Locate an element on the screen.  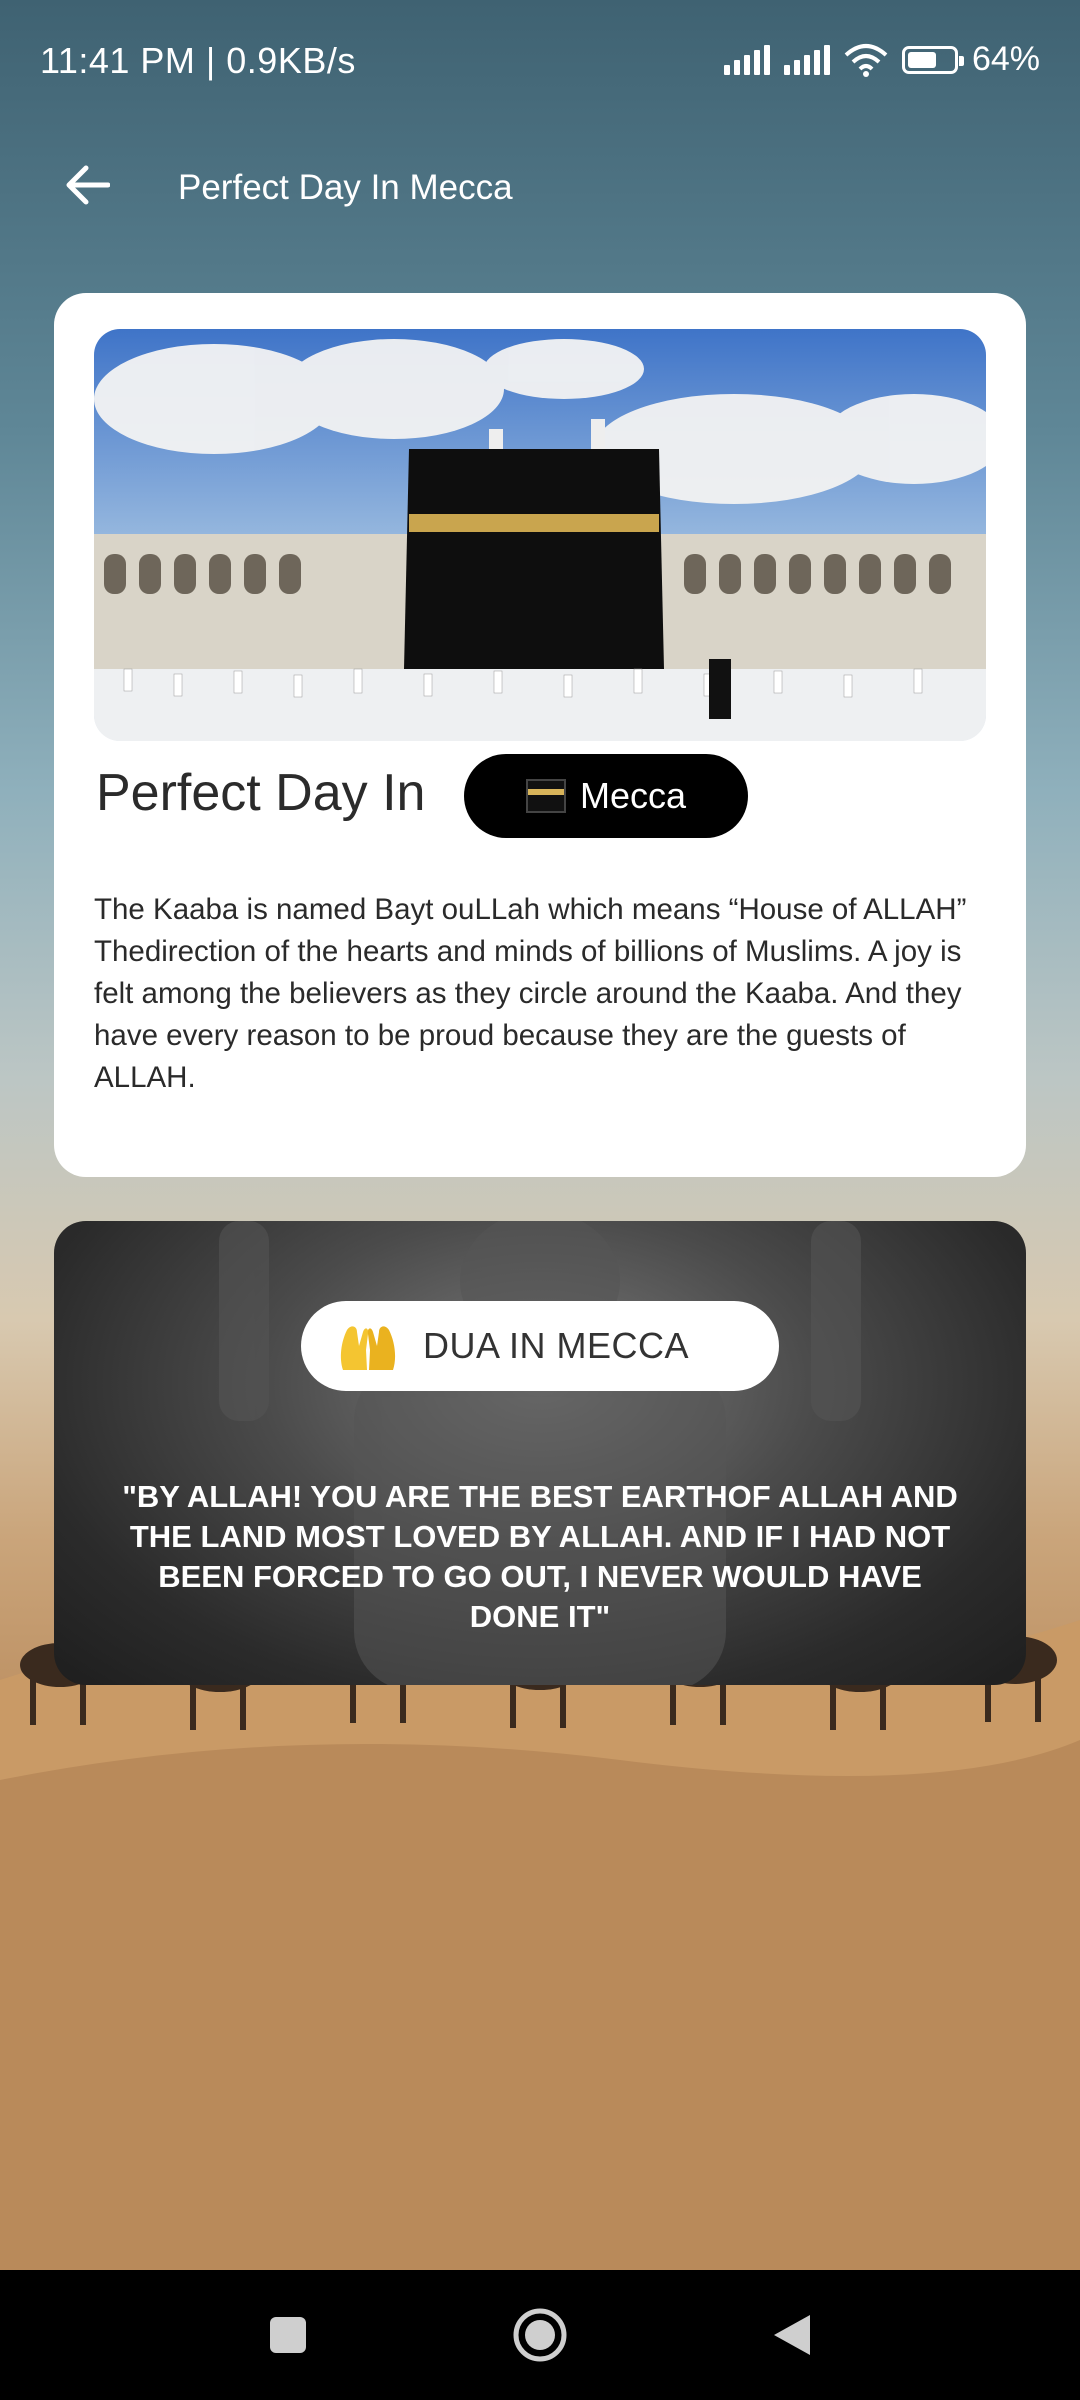
wifi-icon is located at coordinates (866, 60).